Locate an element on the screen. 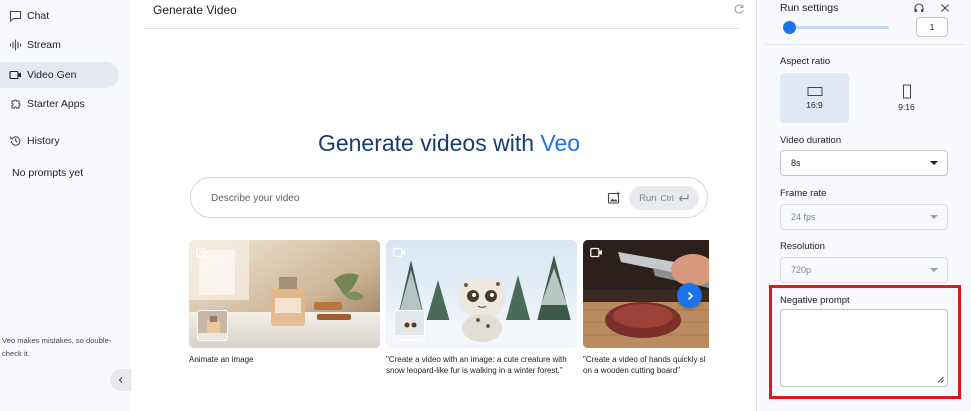 Image resolution: width=971 pixels, height=411 pixels. video-duration-select: 8s is located at coordinates (864, 163).